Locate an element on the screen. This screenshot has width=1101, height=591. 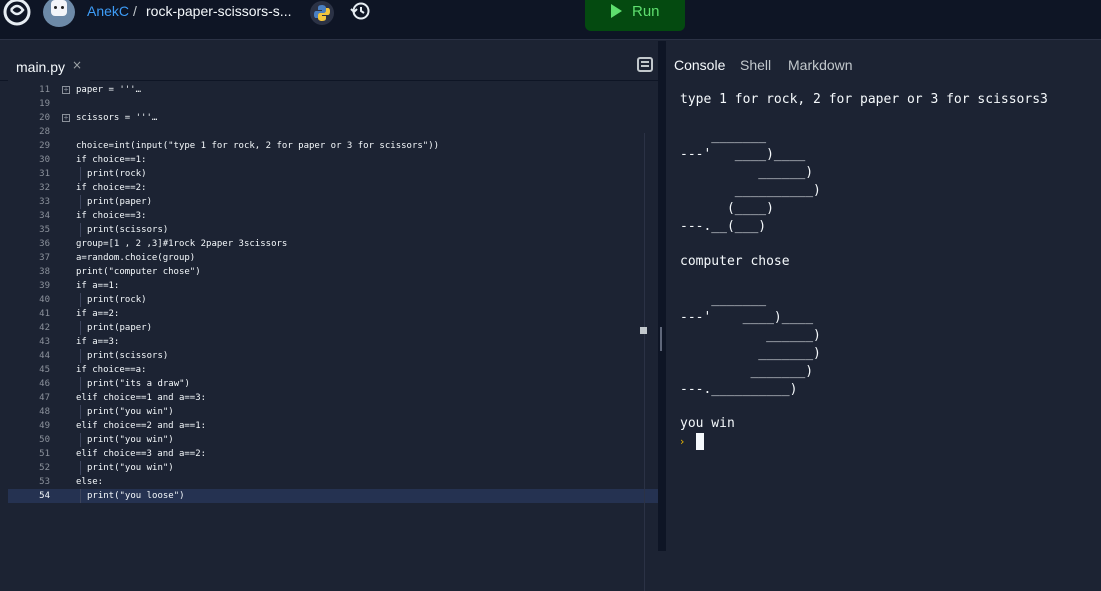
avatar is located at coordinates (59, 13).